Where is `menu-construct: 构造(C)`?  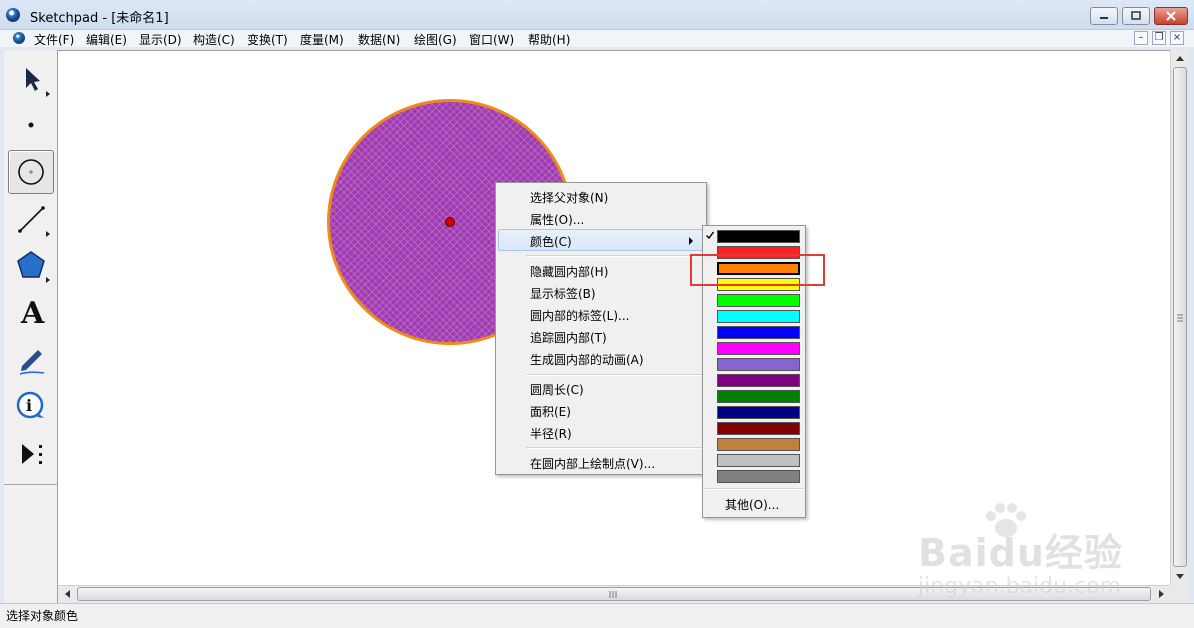 menu-construct: 构造(C) is located at coordinates (214, 39).